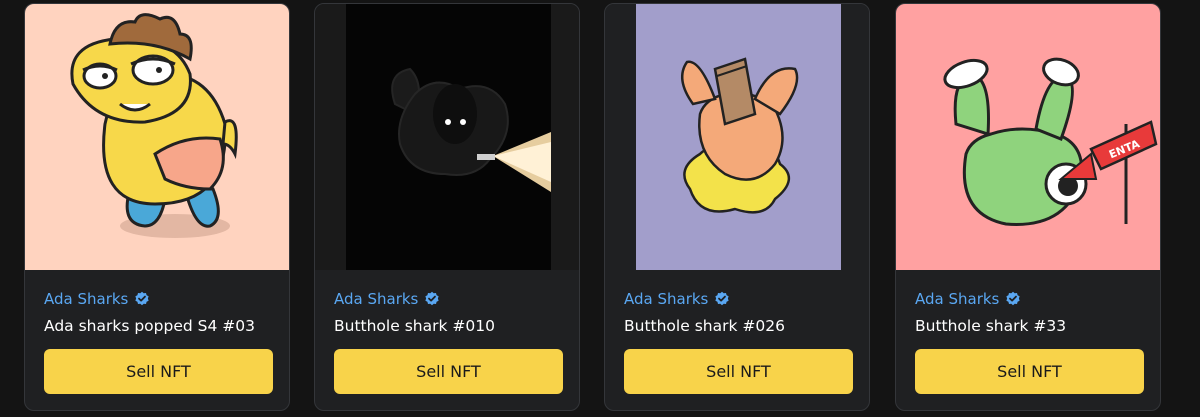  Describe the element at coordinates (414, 326) in the screenshot. I see `nft-name: Butthole shark #010` at that location.